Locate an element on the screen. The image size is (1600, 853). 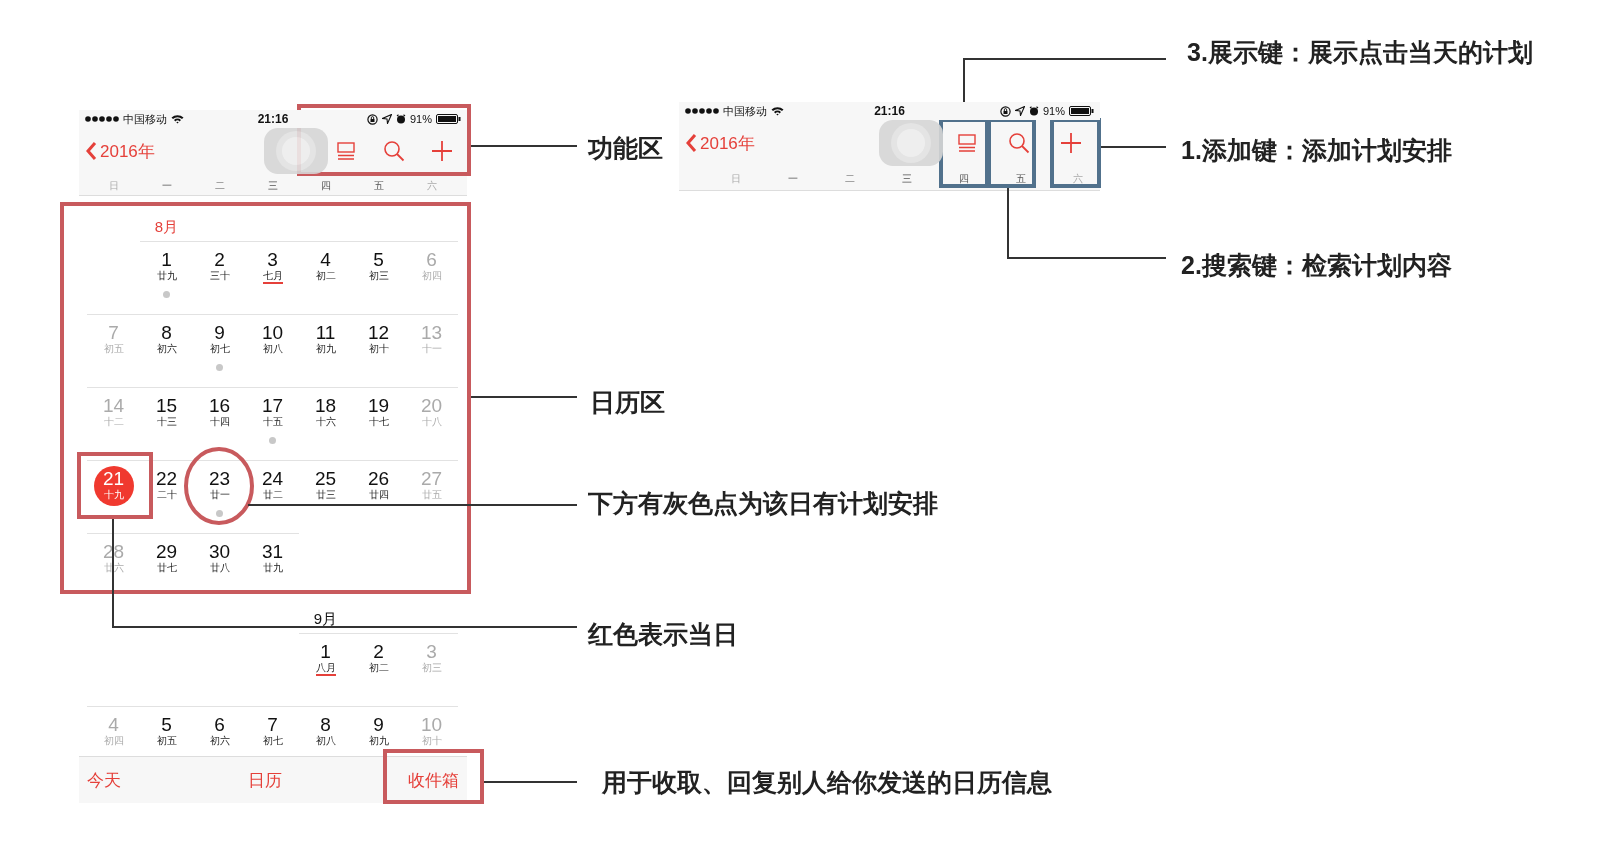
floating-touch-button is located at coordinates (911, 143).